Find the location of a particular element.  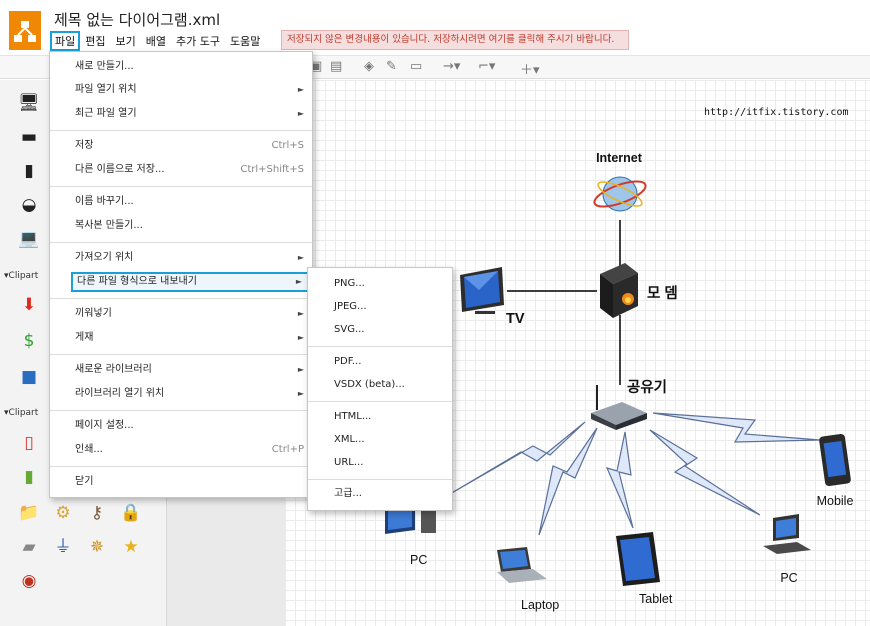

tablet-icon is located at coordinates (638, 559).